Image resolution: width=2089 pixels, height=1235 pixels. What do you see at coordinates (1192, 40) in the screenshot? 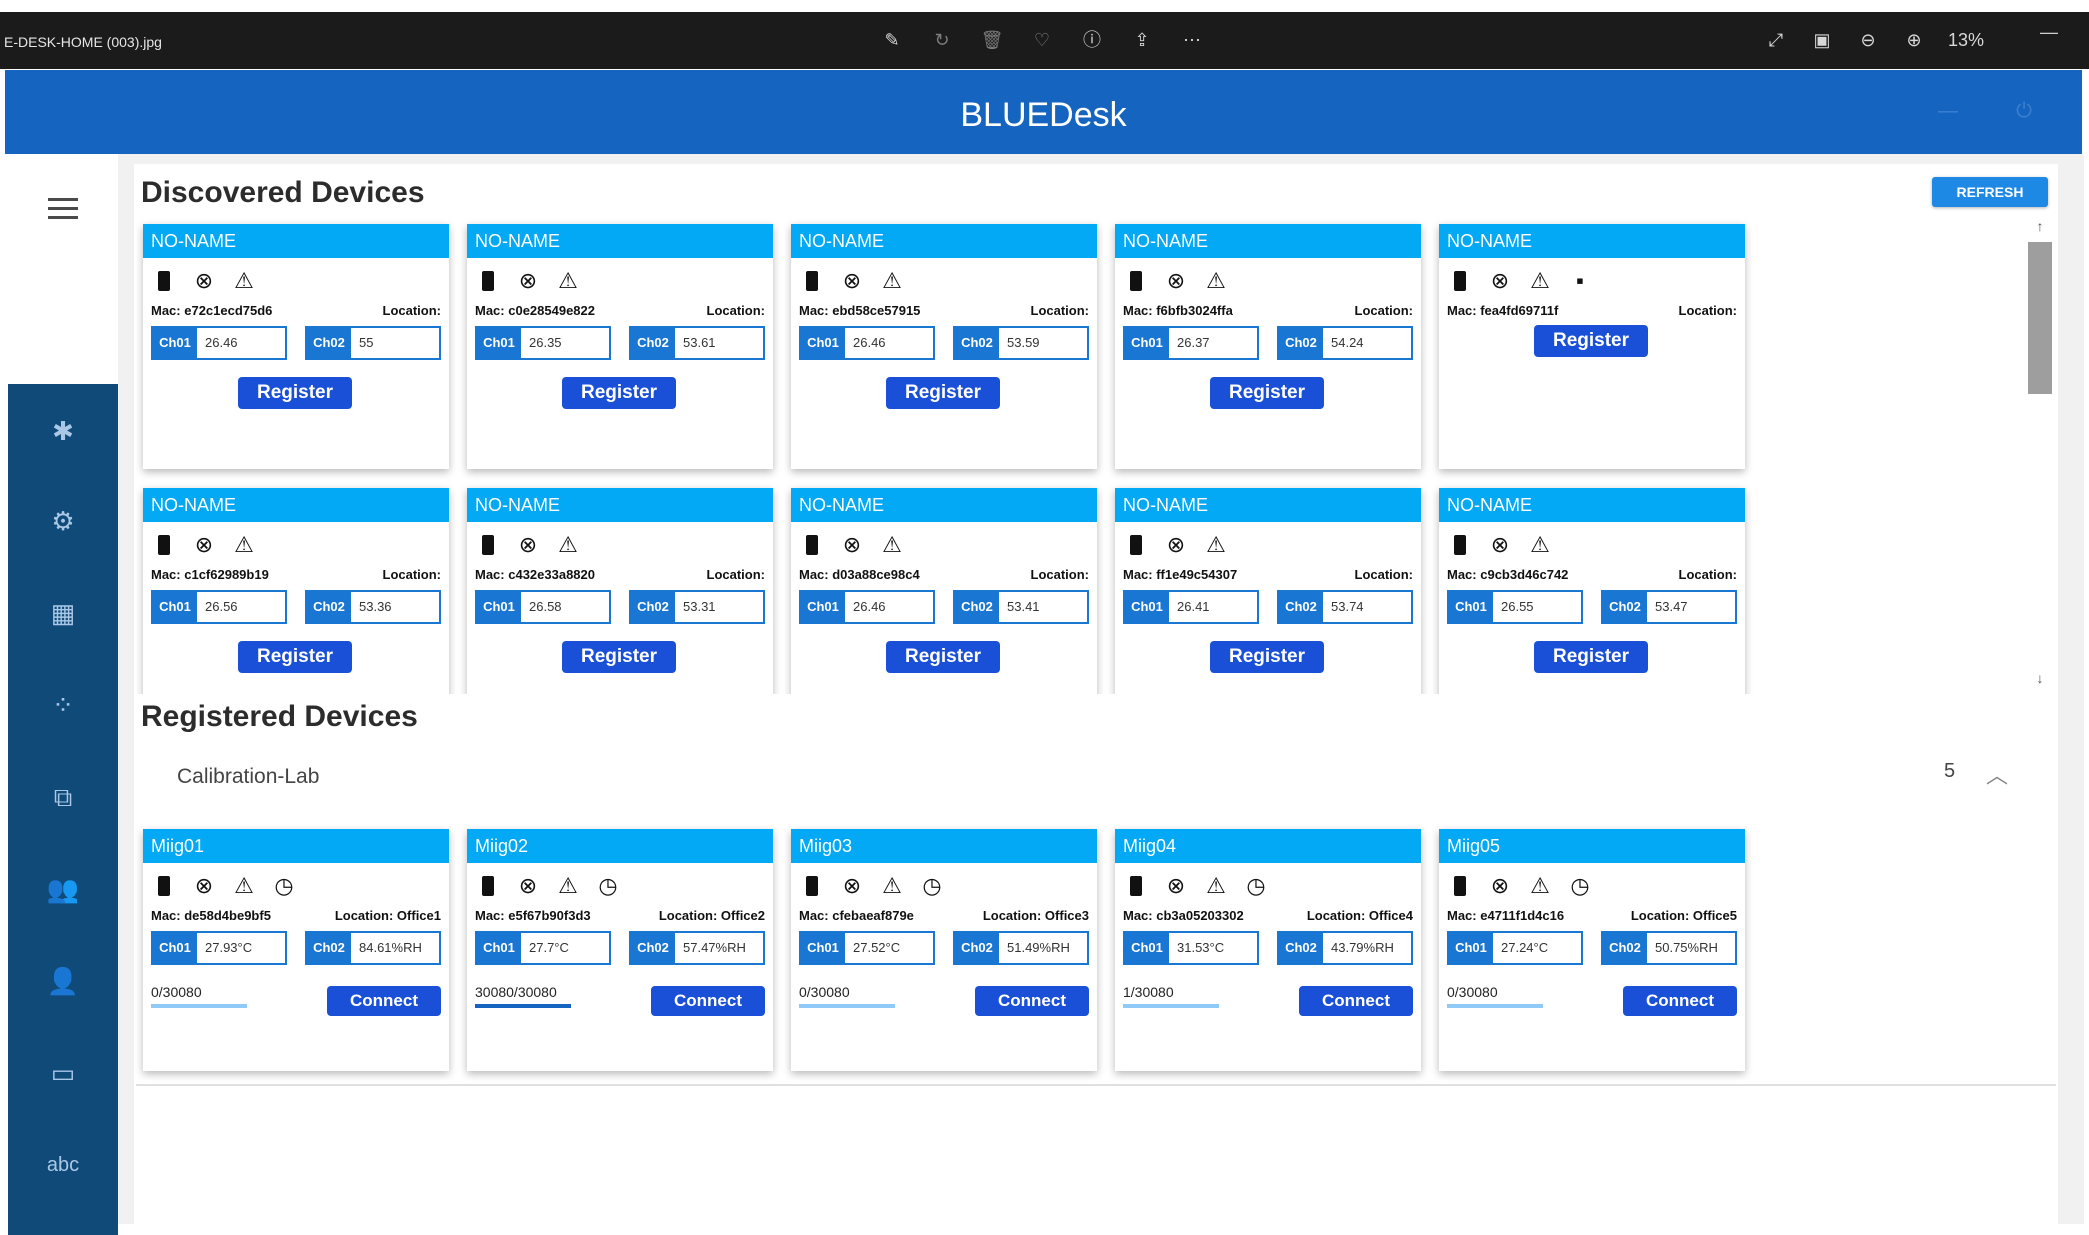
I see `more-icon: ⋯` at bounding box center [1192, 40].